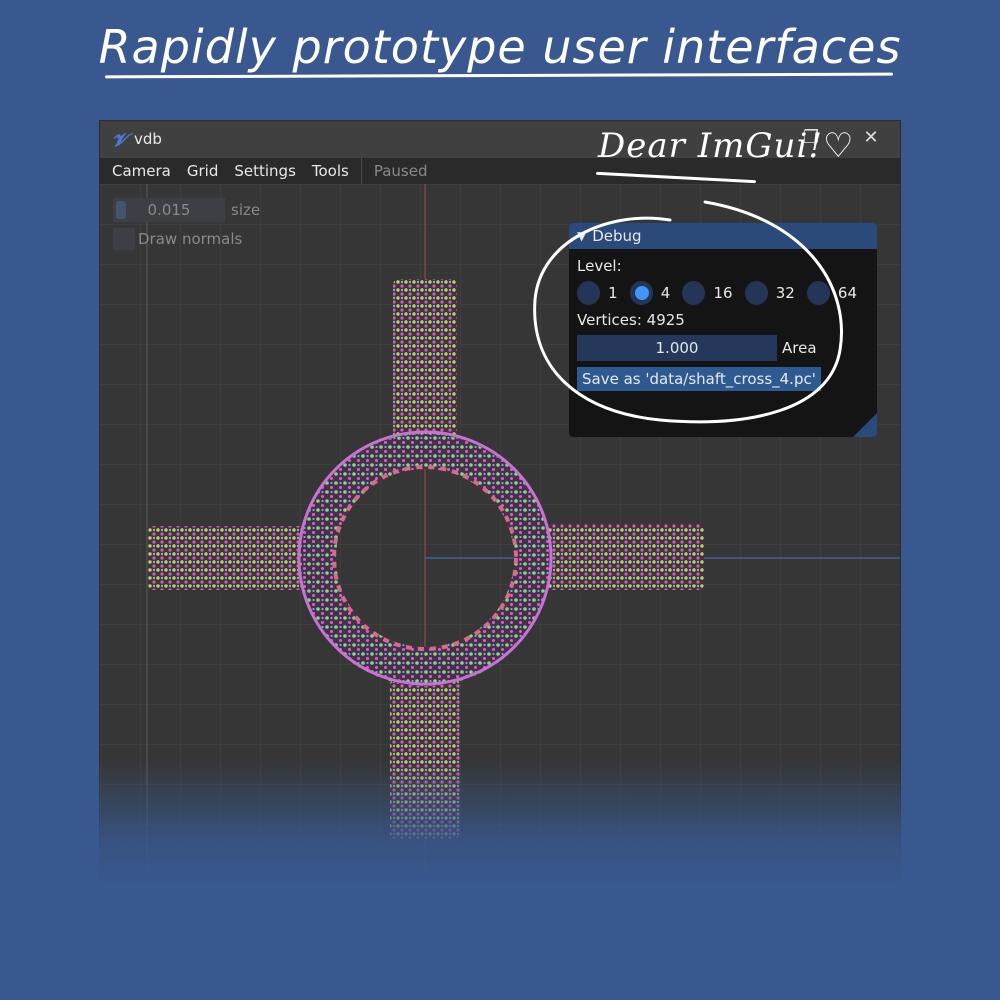 The width and height of the screenshot is (1000, 1000). What do you see at coordinates (246, 210) in the screenshot?
I see `size-label: size` at bounding box center [246, 210].